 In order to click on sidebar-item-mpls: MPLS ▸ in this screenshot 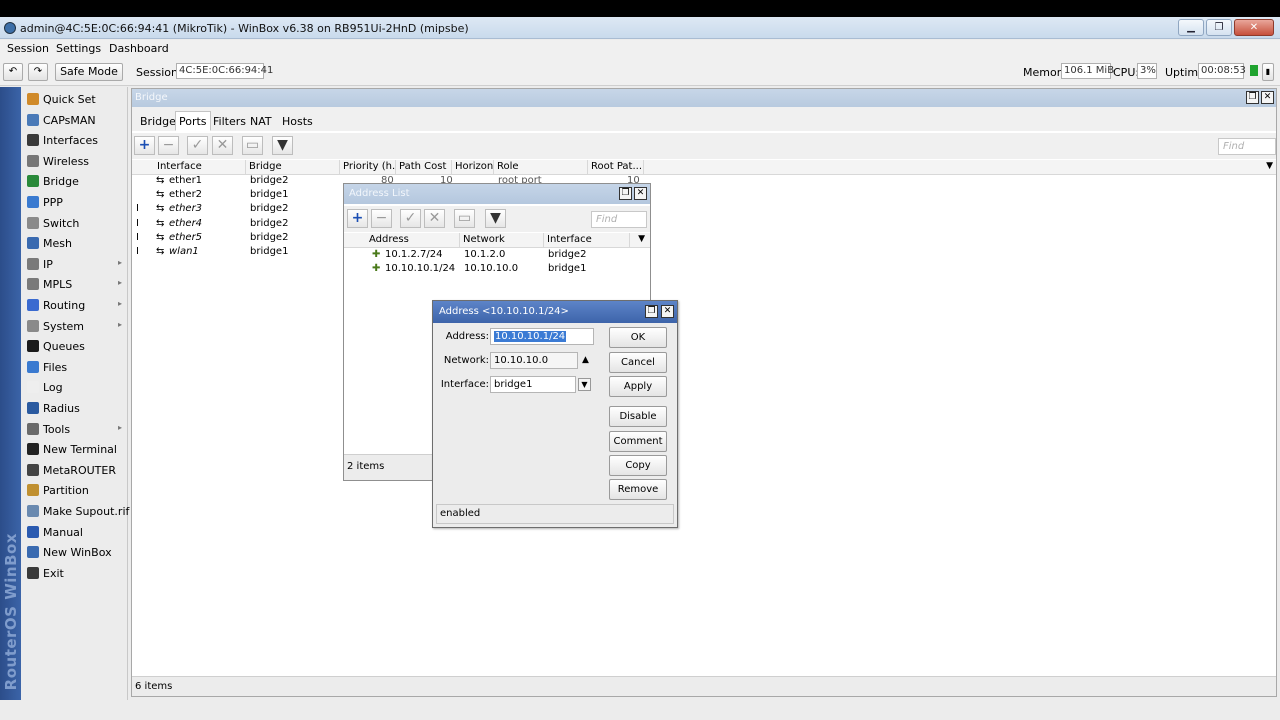, I will do `click(74, 284)`.